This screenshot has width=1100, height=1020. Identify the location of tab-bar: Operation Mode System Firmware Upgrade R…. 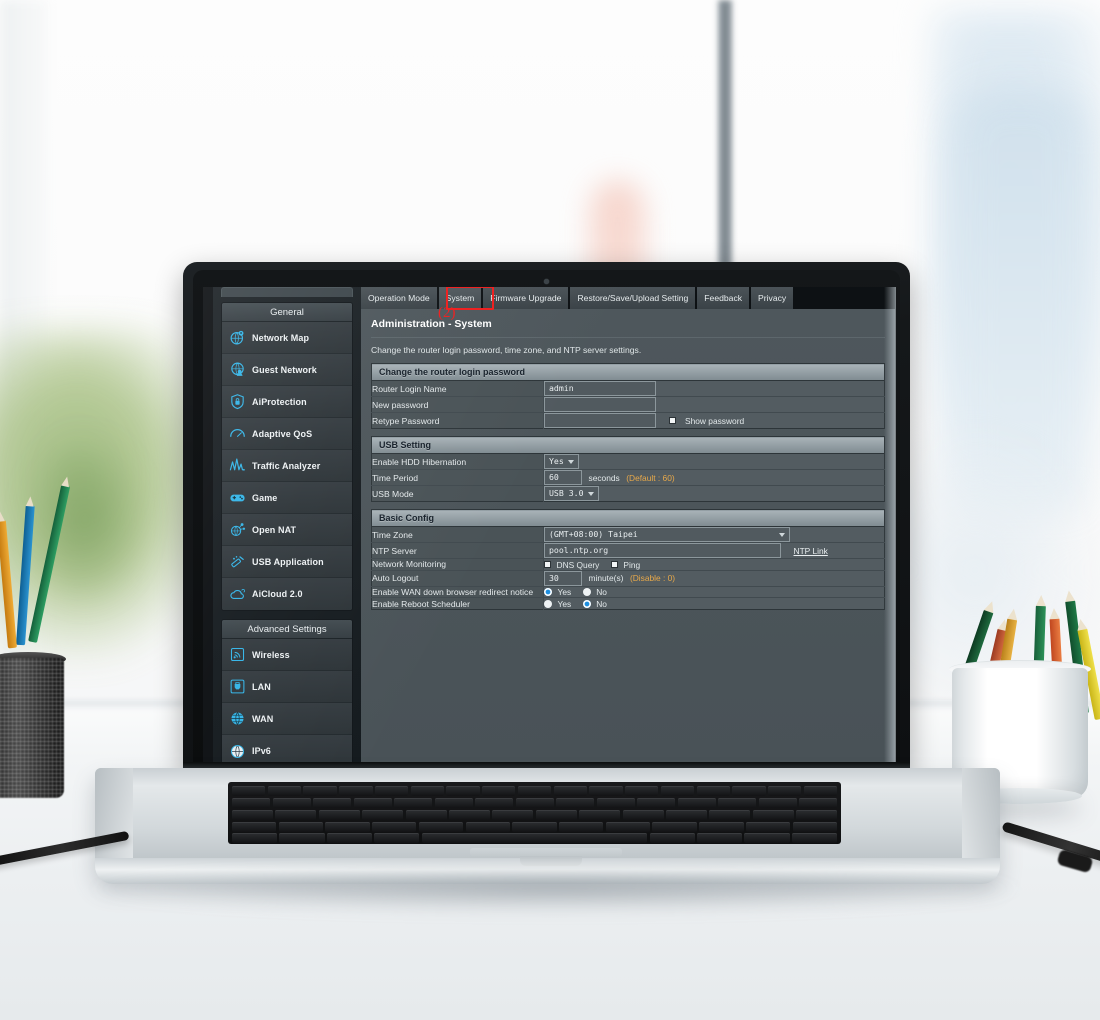
(628, 304).